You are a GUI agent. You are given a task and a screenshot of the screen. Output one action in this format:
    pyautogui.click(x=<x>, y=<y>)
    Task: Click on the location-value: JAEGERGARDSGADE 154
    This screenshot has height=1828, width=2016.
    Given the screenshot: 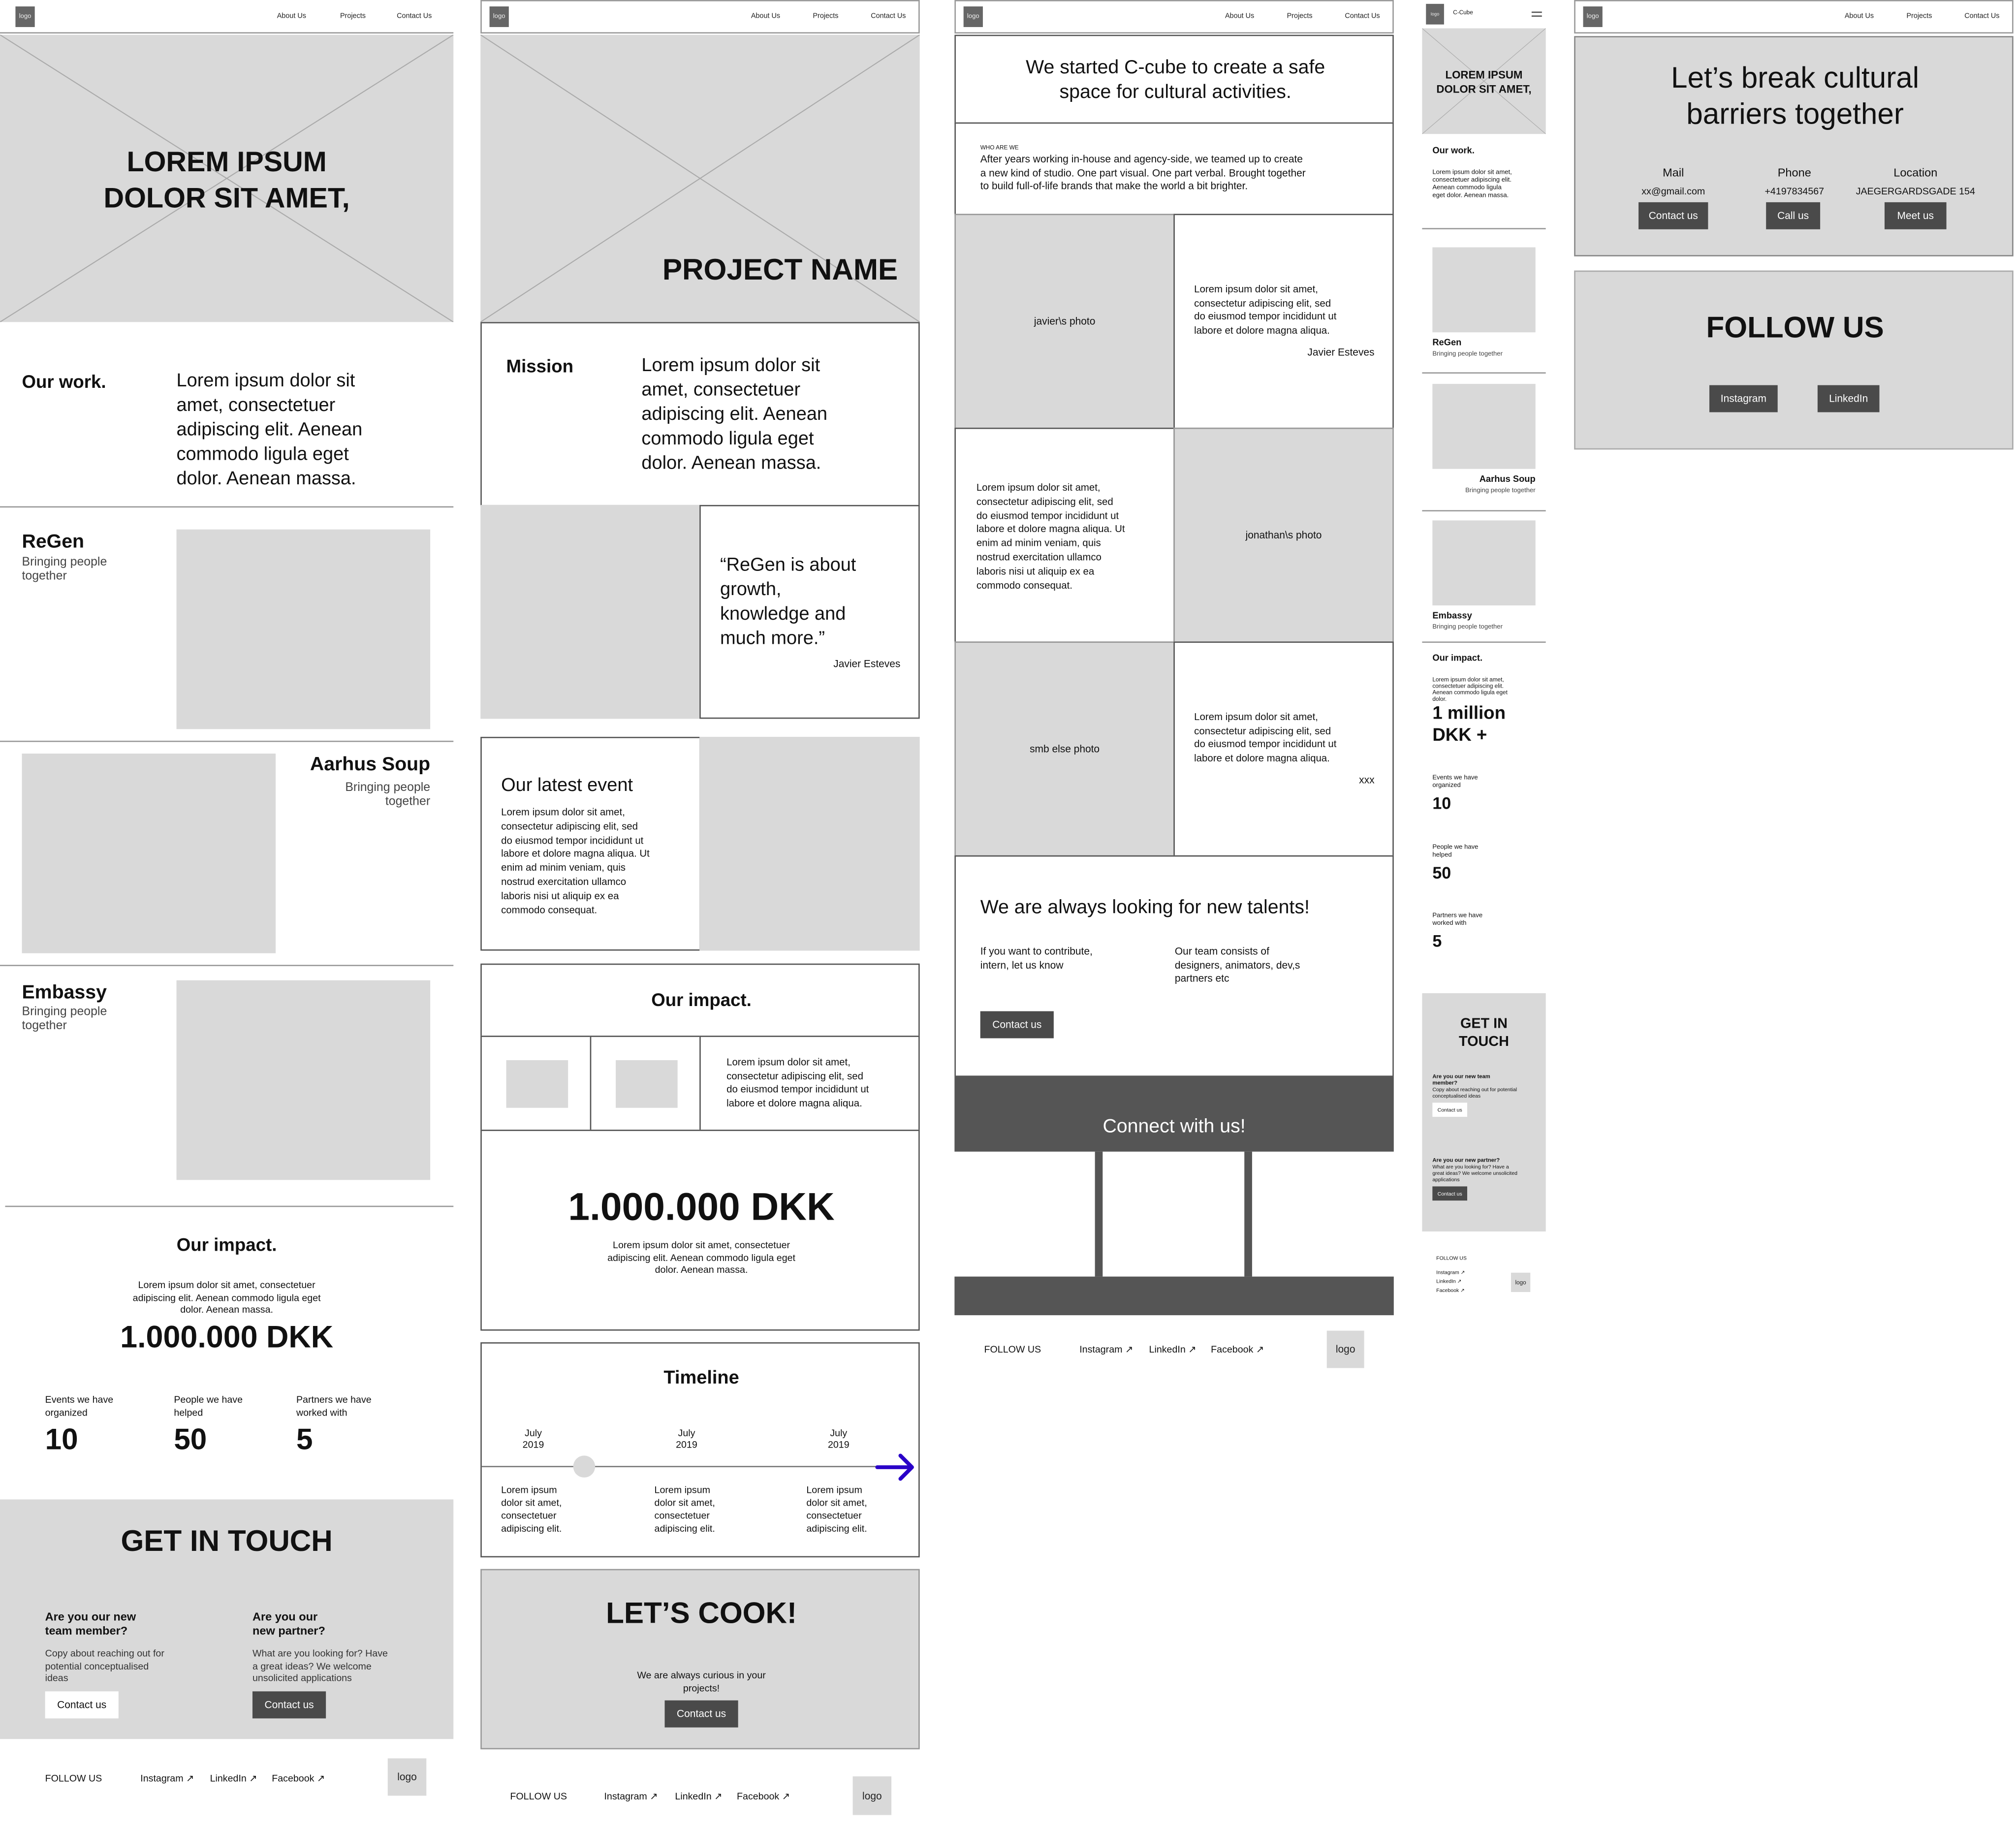 What is the action you would take?
    pyautogui.click(x=1915, y=191)
    